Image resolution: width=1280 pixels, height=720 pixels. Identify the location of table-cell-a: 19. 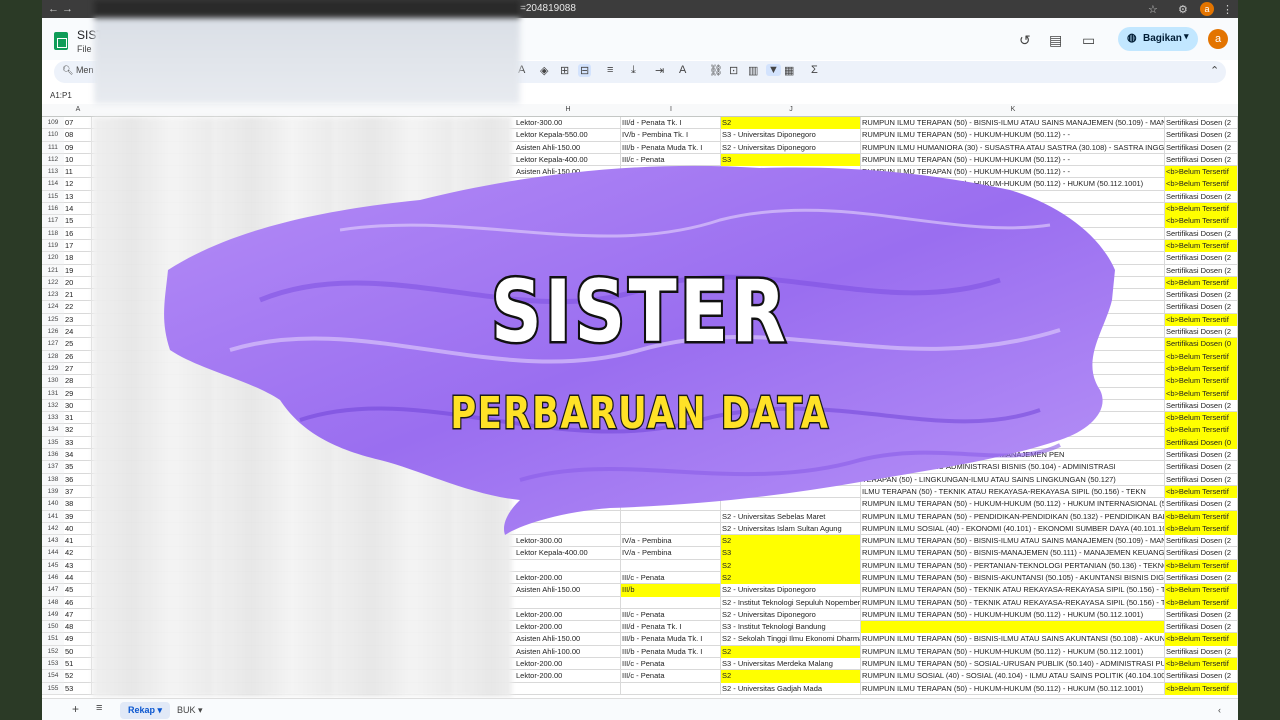
(78, 270).